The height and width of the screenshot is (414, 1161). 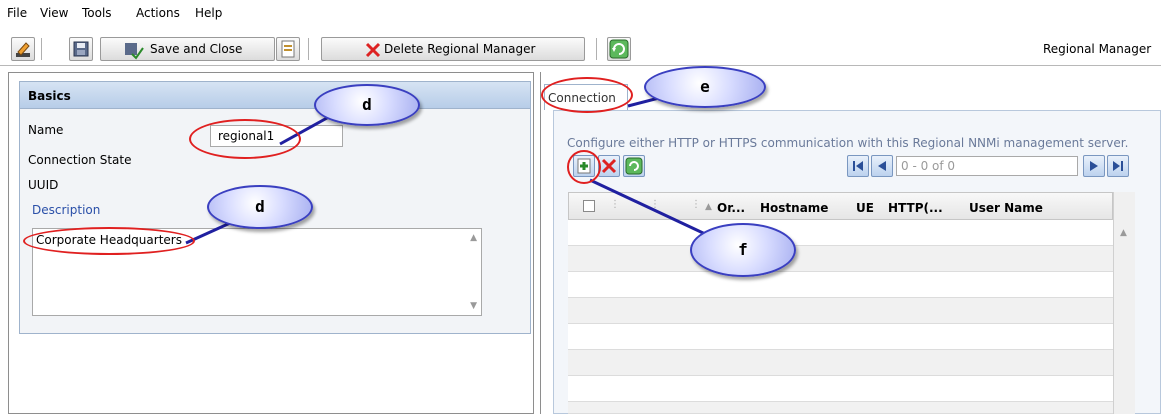 I want to click on name-highlight, so click(x=245, y=139).